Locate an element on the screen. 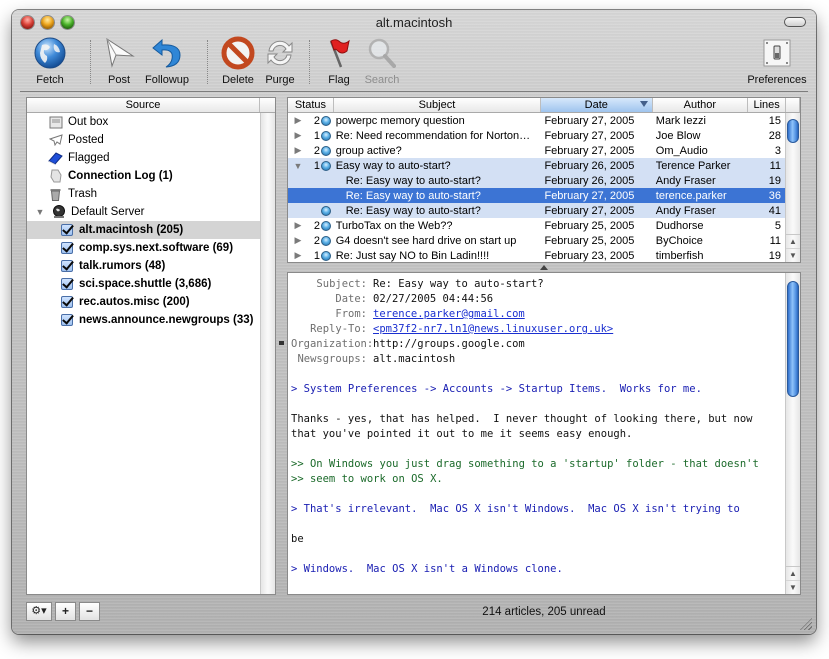 Image resolution: width=829 pixels, height=659 pixels. article-list-scrollbar: ▲ ▼ is located at coordinates (792, 187).